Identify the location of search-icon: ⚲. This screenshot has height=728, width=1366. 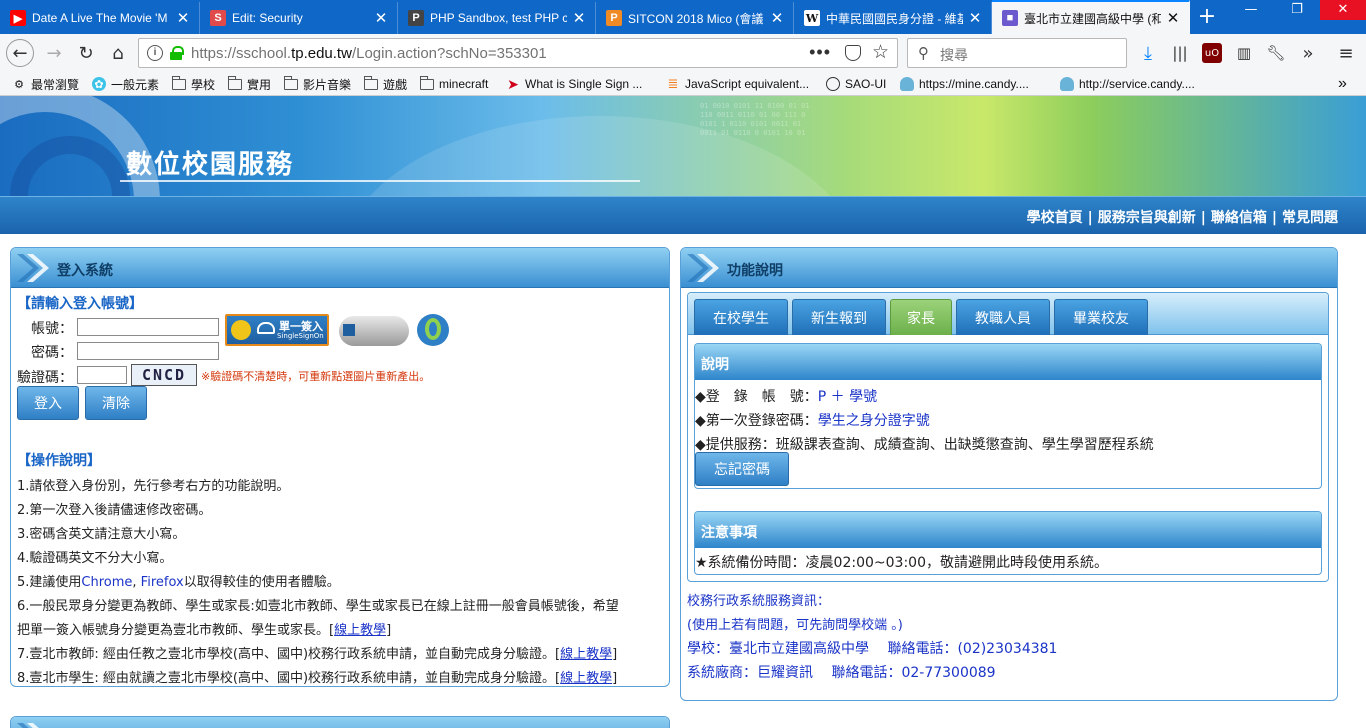
(923, 53).